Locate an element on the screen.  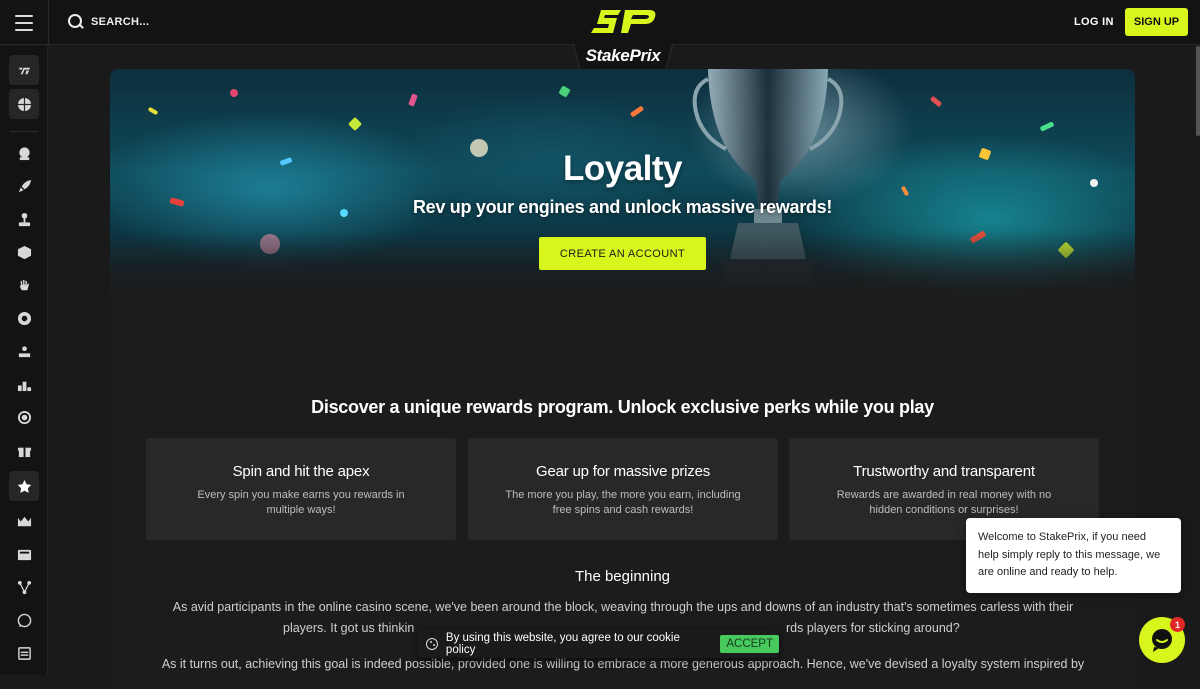
sidebar-item-crash is located at coordinates (24, 186).